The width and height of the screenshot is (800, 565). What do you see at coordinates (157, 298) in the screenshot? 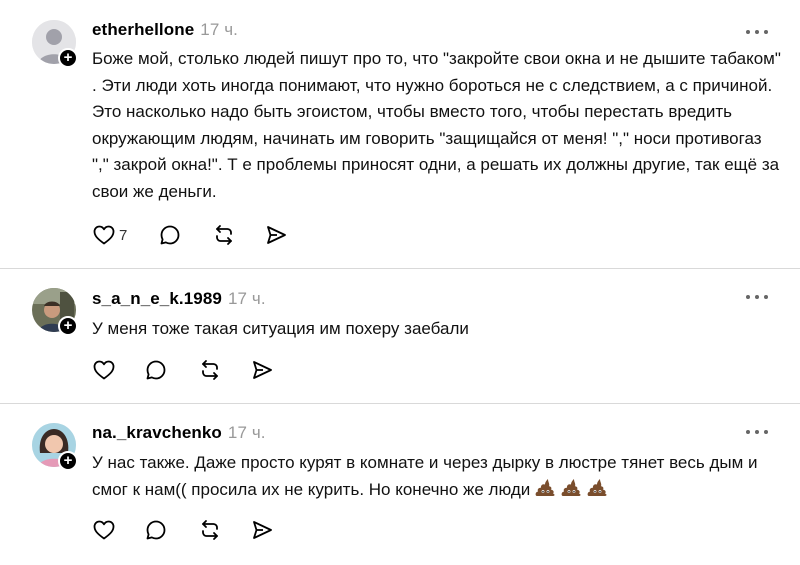
I see `username-text: s_a_n_e_k.1989` at bounding box center [157, 298].